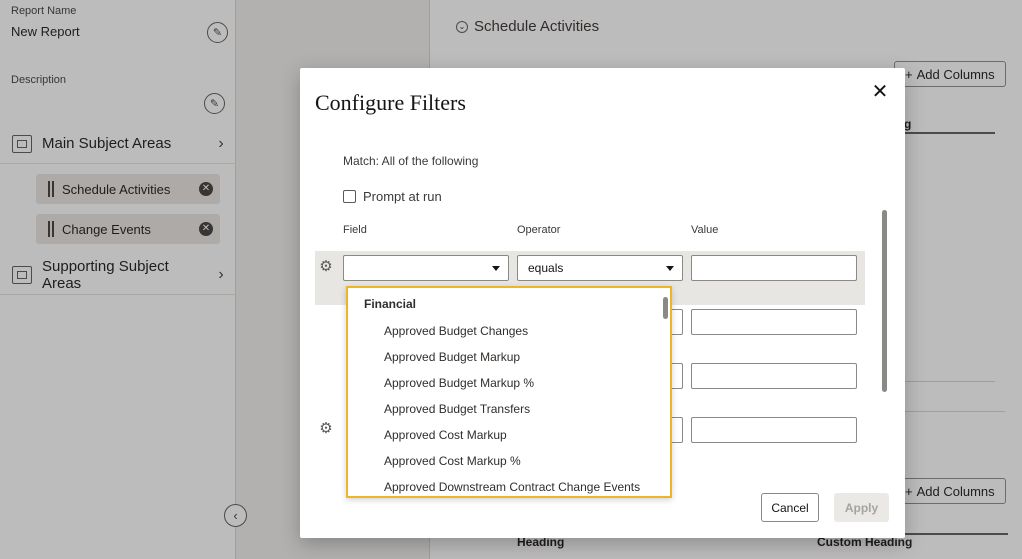 The width and height of the screenshot is (1022, 559). What do you see at coordinates (509, 383) in the screenshot?
I see `dropdown-option: Approved Budget Markup %` at bounding box center [509, 383].